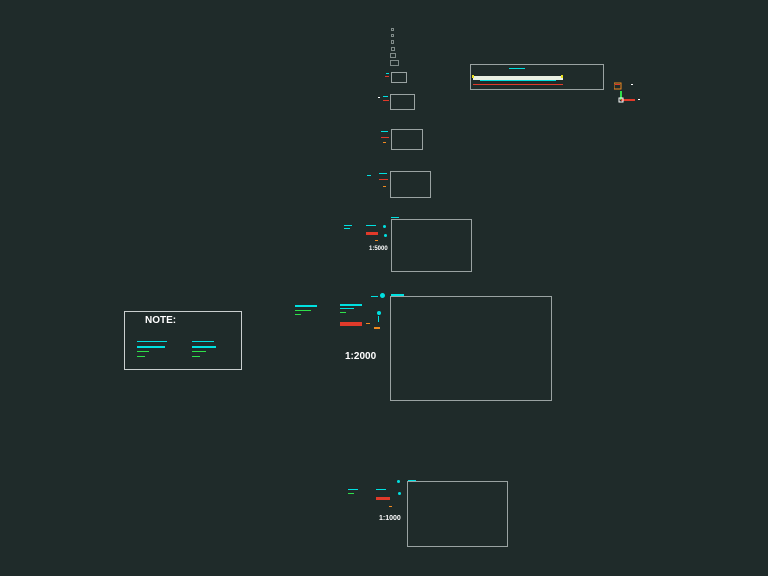  I want to click on profile-baseline, so click(518, 84).